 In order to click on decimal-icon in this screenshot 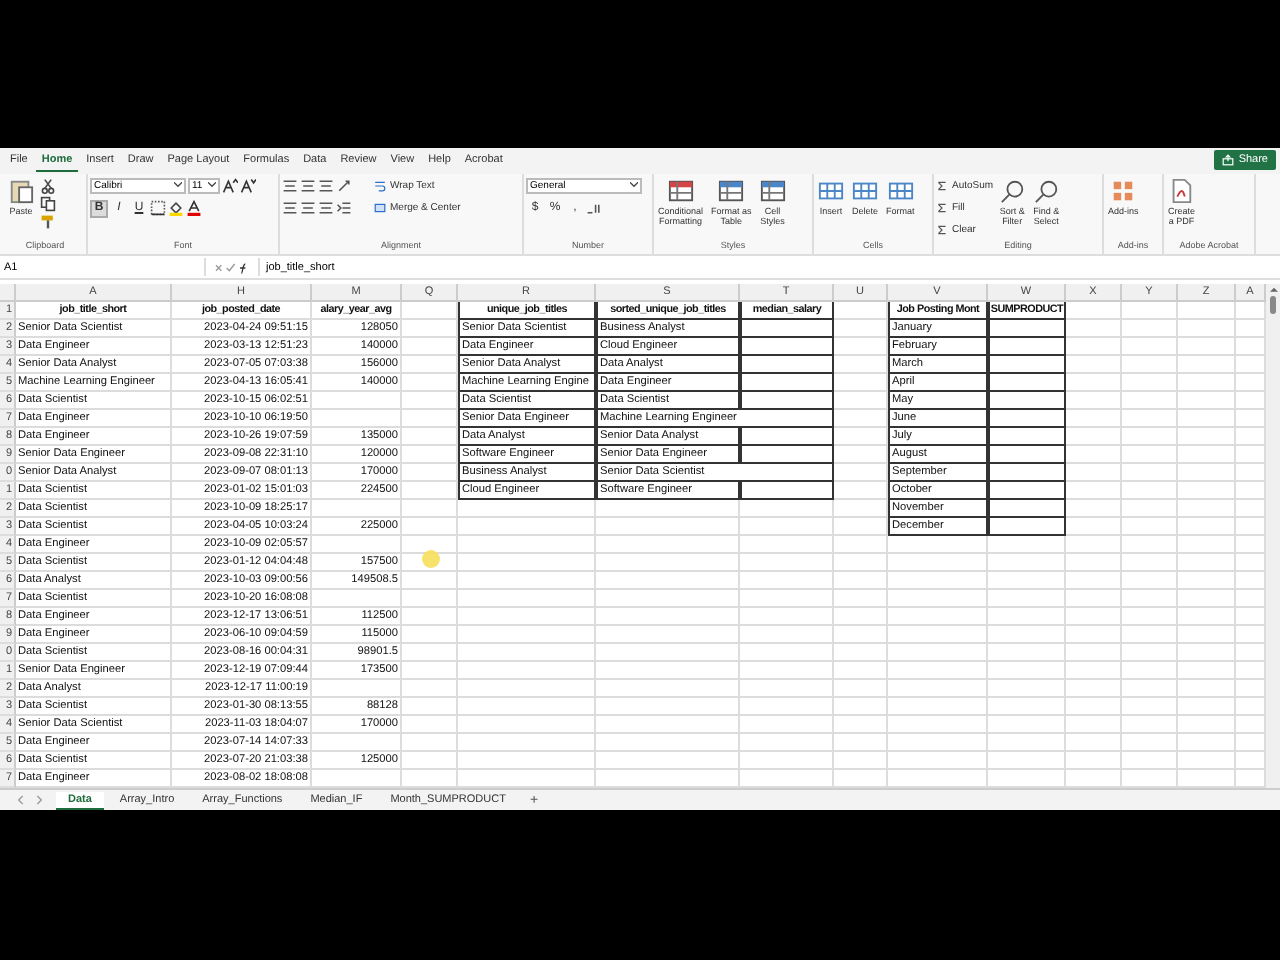, I will do `click(594, 208)`.